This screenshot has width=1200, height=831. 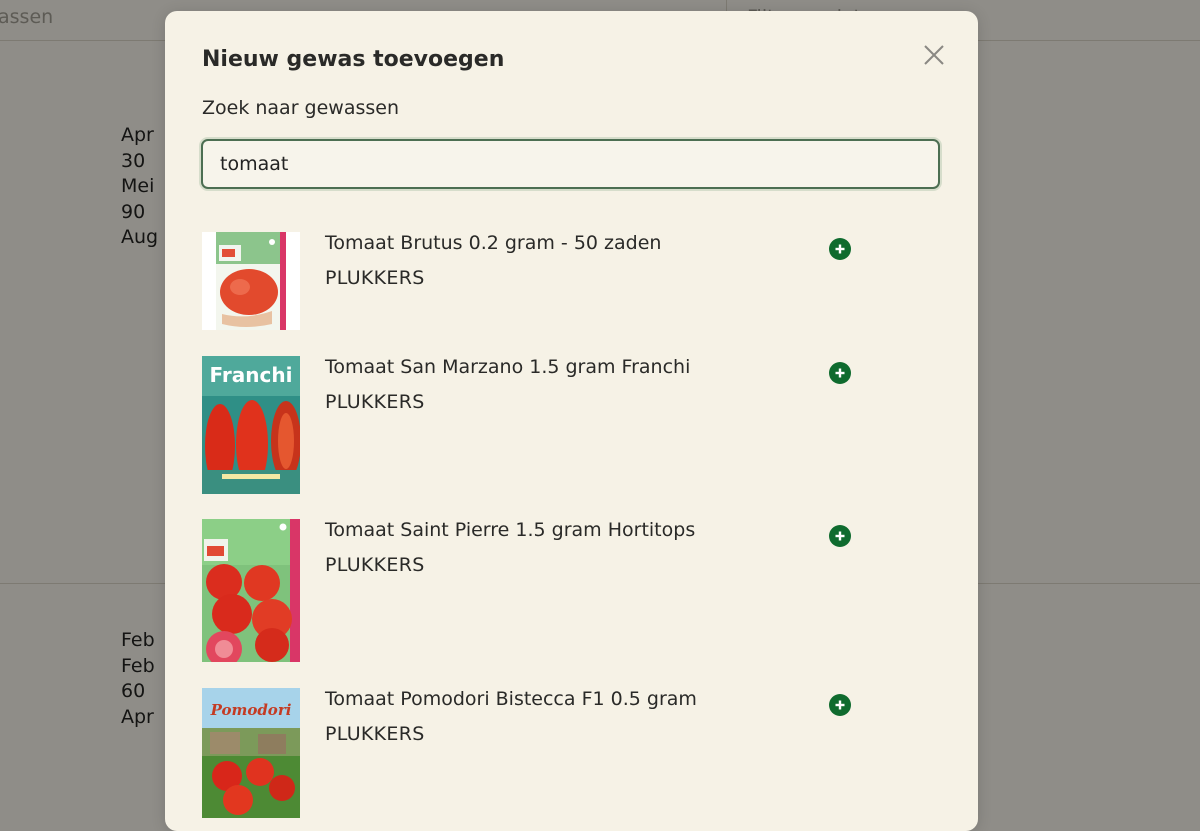 I want to click on packet-brand-text: Pomodori, so click(x=251, y=710).